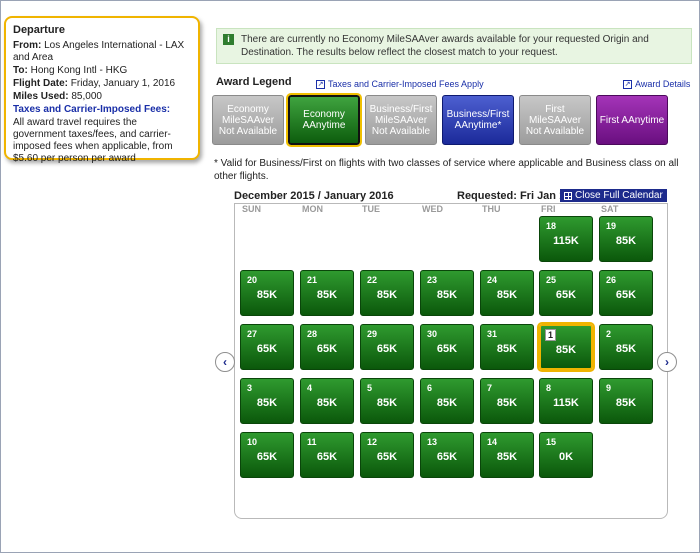  Describe the element at coordinates (551, 442) in the screenshot. I see `day-number: 15` at that location.